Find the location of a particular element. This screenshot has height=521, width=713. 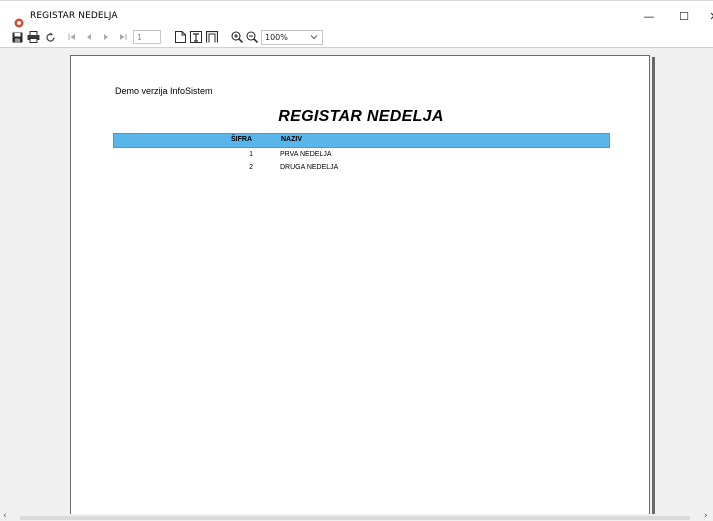

table-row: 1 PRVA NEDELJA is located at coordinates (361, 156).